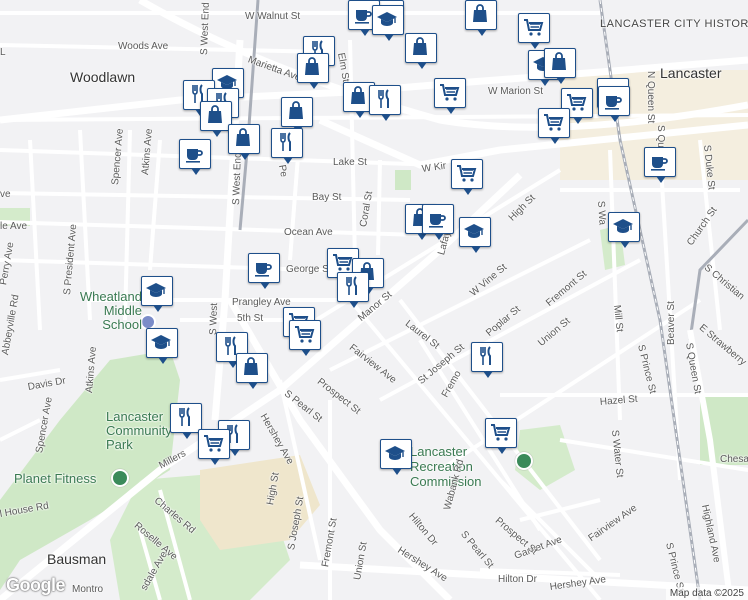 The height and width of the screenshot is (600, 748). What do you see at coordinates (618, 318) in the screenshot?
I see `street-label: Mill St` at bounding box center [618, 318].